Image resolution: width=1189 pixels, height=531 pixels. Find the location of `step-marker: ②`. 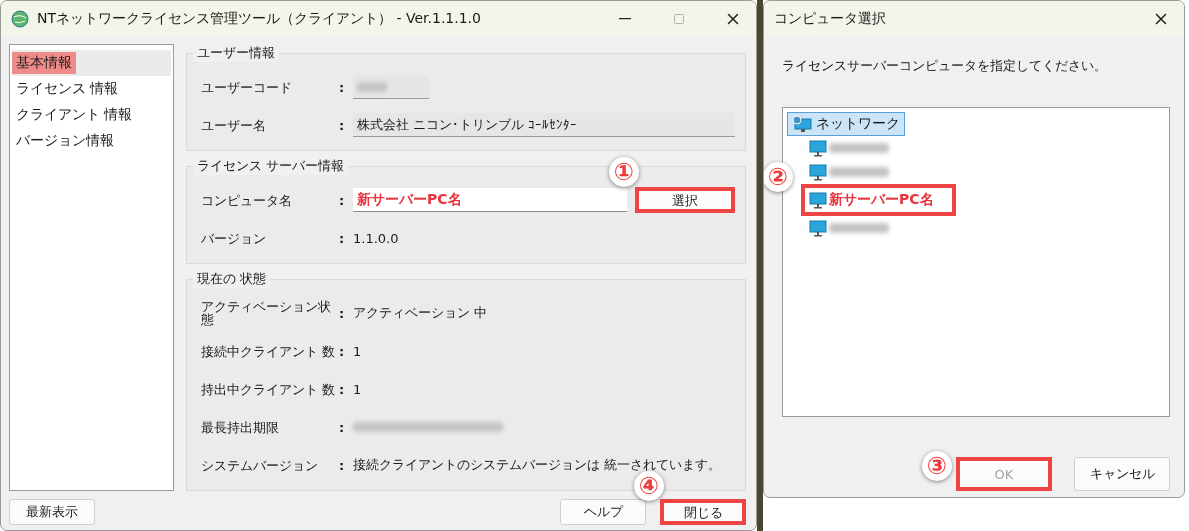

step-marker: ② is located at coordinates (778, 177).